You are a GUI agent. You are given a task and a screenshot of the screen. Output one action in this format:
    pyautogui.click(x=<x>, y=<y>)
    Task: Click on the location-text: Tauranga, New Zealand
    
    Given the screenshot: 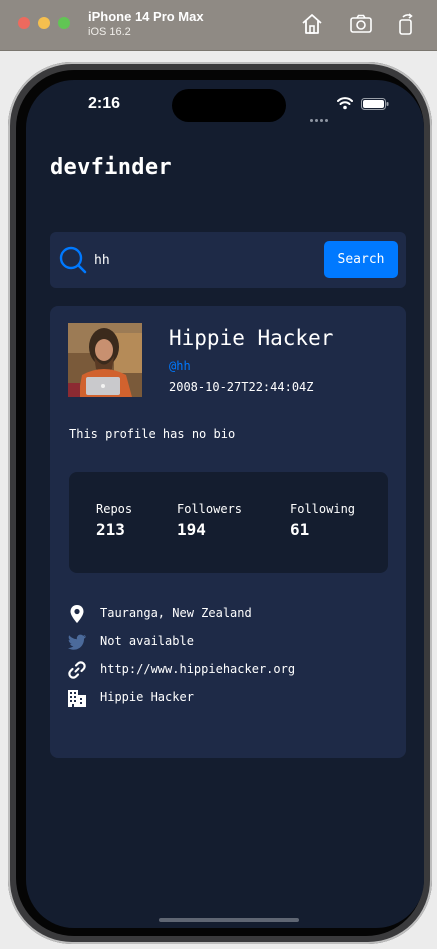 What is the action you would take?
    pyautogui.click(x=176, y=613)
    